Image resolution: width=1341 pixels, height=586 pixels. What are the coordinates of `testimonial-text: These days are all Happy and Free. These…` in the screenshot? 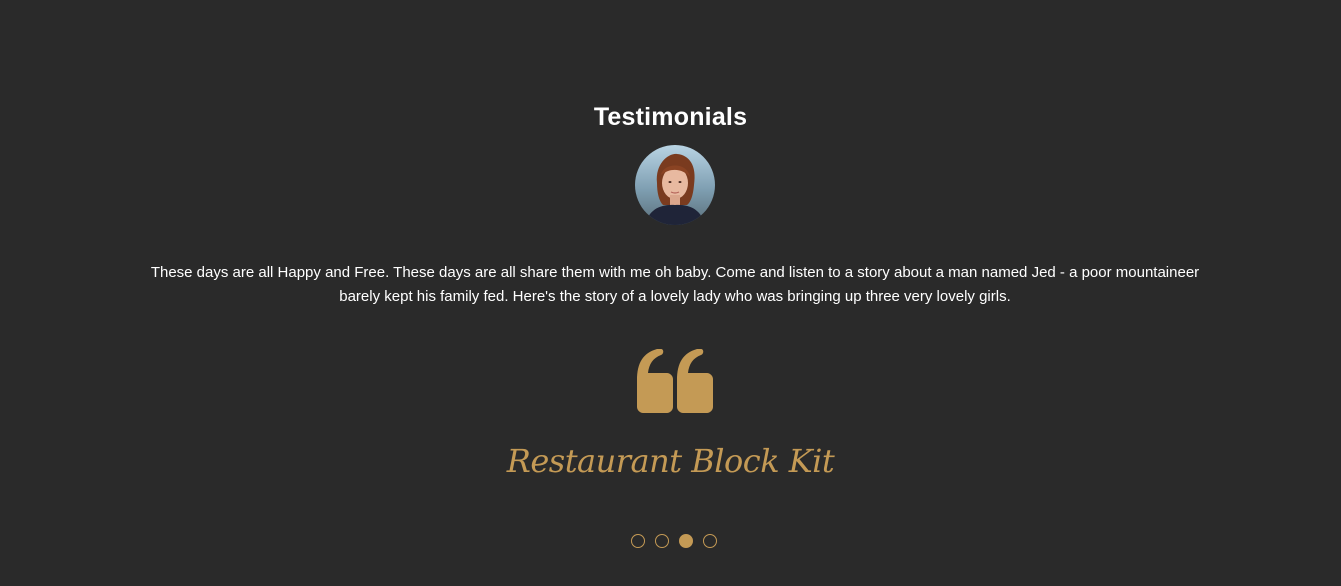 It's located at (675, 285).